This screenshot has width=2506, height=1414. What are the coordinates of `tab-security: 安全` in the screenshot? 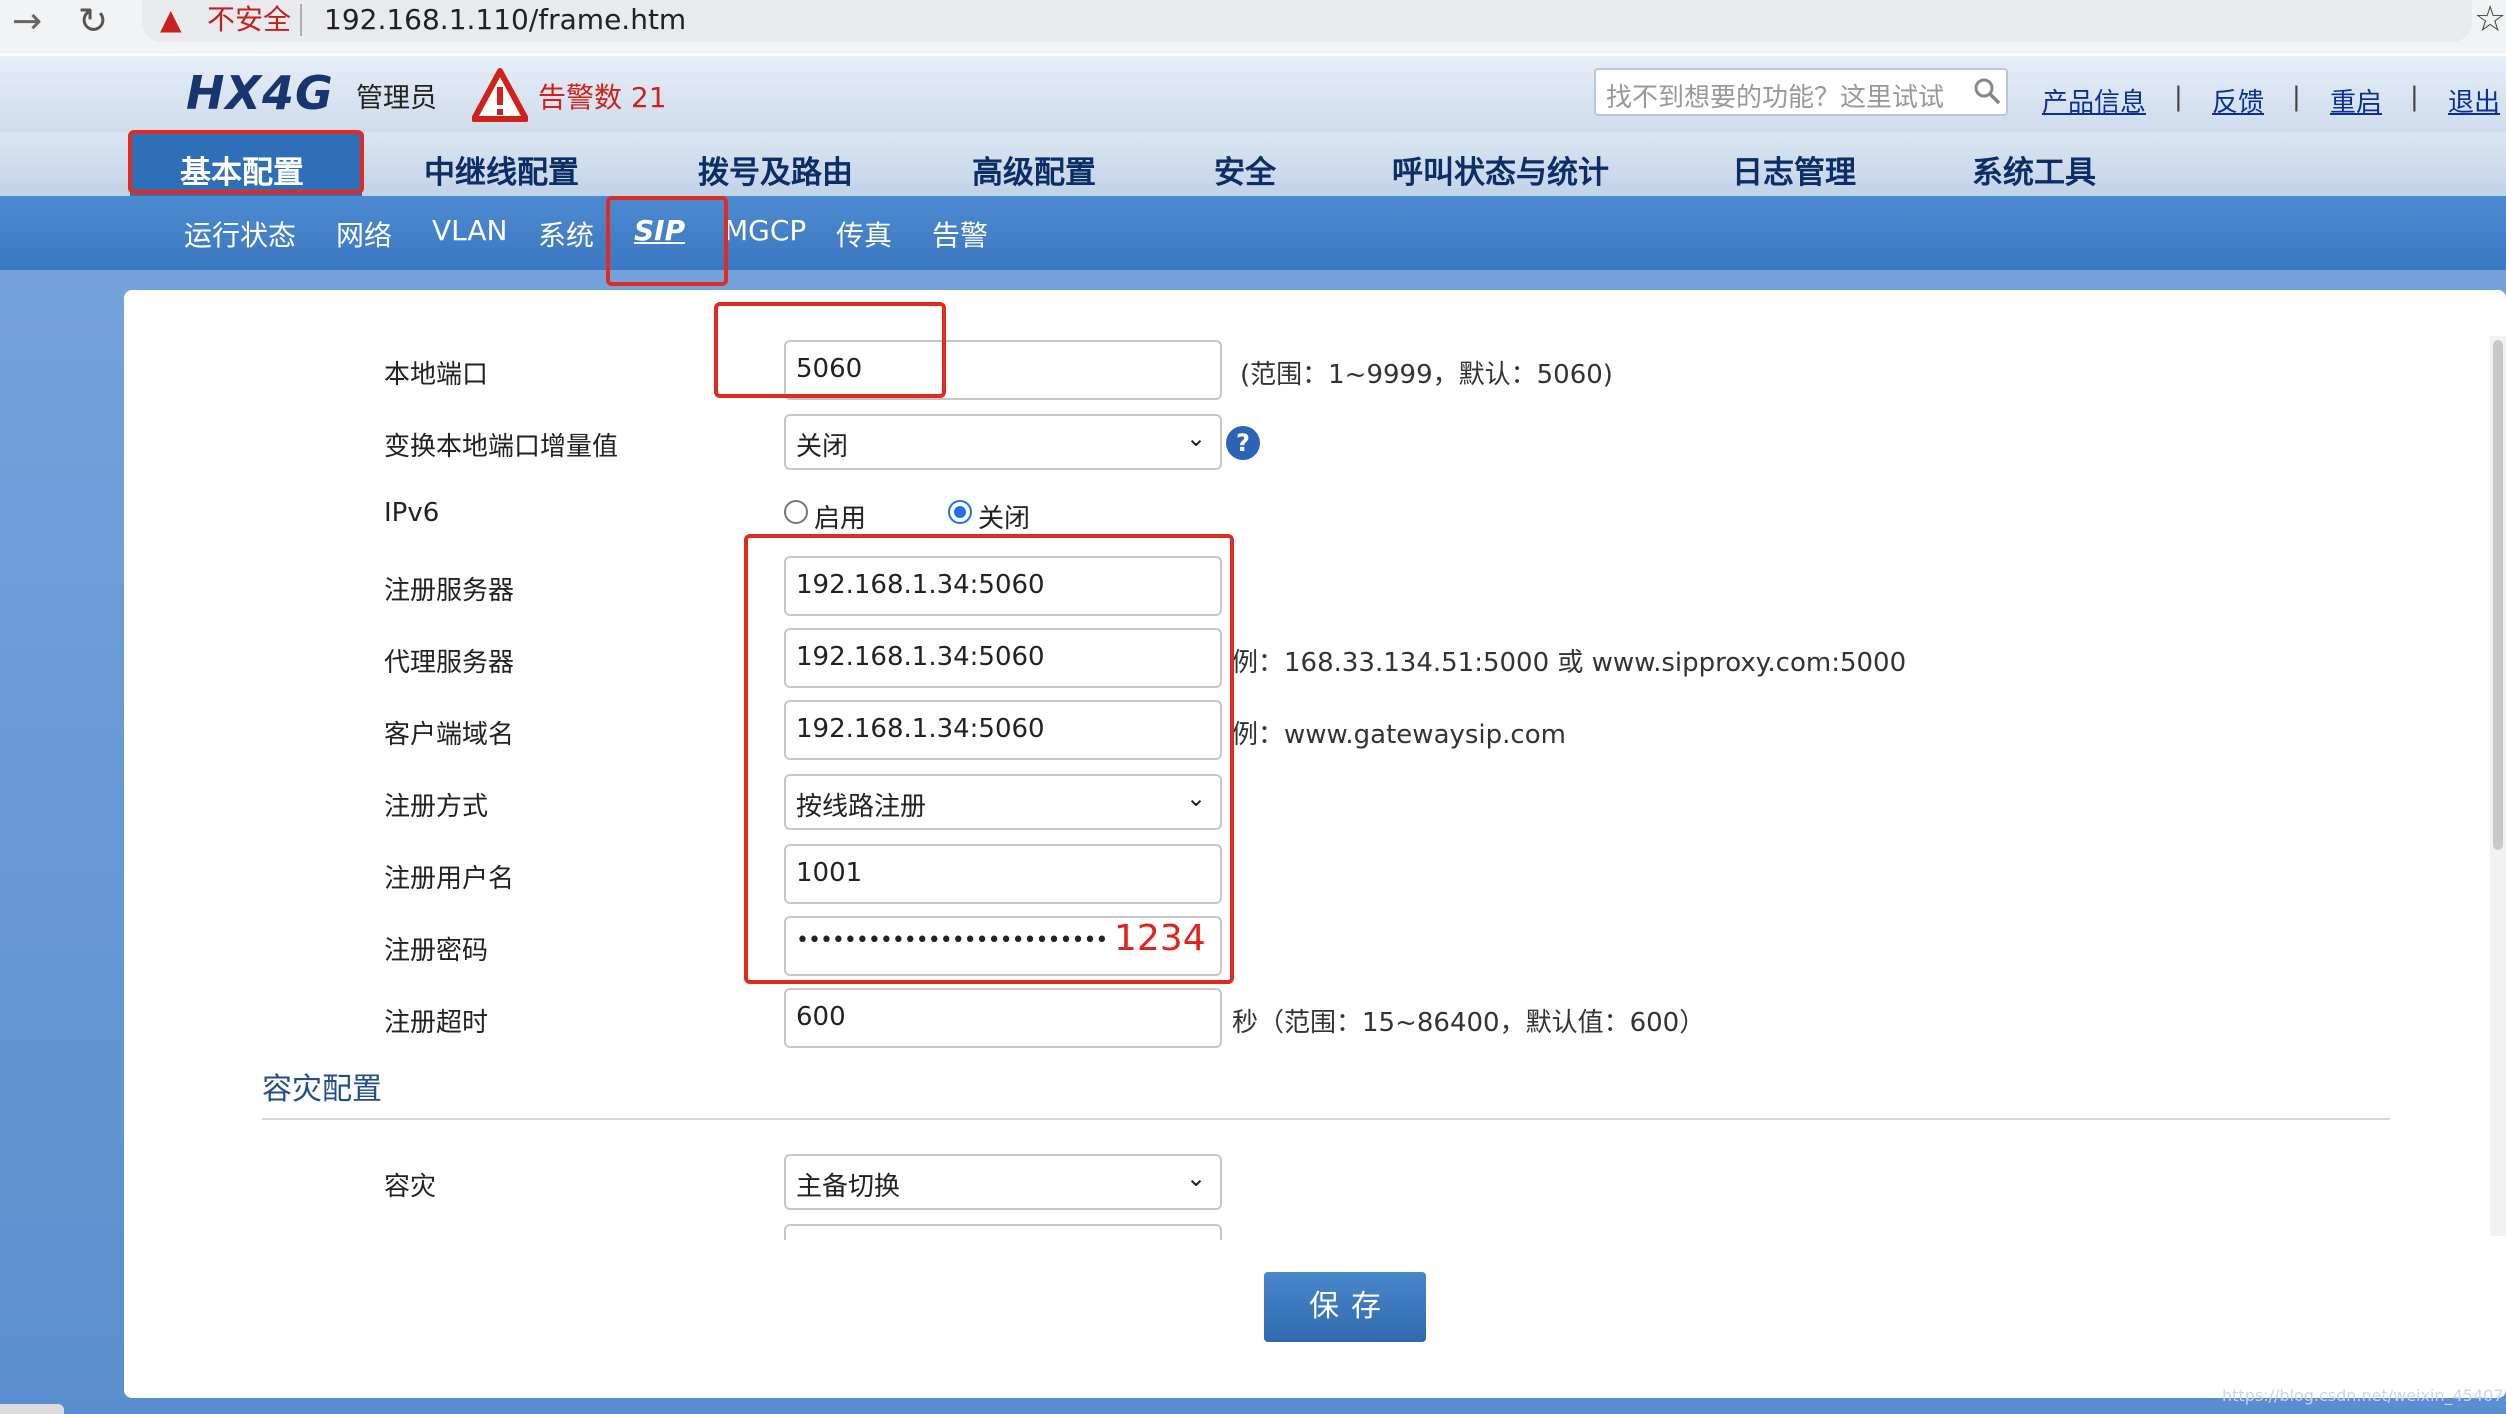 It's located at (1245, 169).